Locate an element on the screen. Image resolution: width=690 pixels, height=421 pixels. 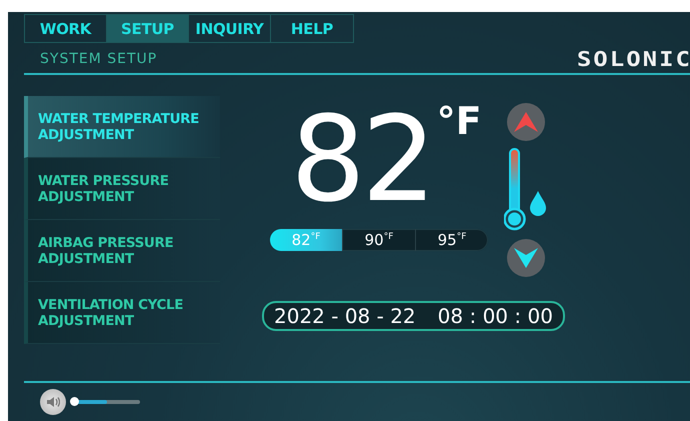
preset-option: 95$^{°F}$ is located at coordinates (452, 240).